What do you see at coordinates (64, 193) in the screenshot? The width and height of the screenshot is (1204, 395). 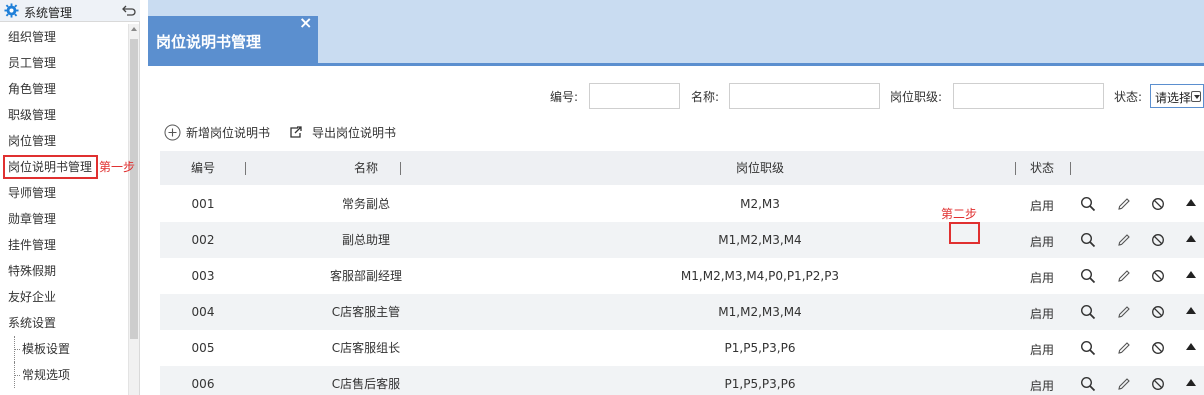 I see `sidebar-item-mentors: 导师管理` at bounding box center [64, 193].